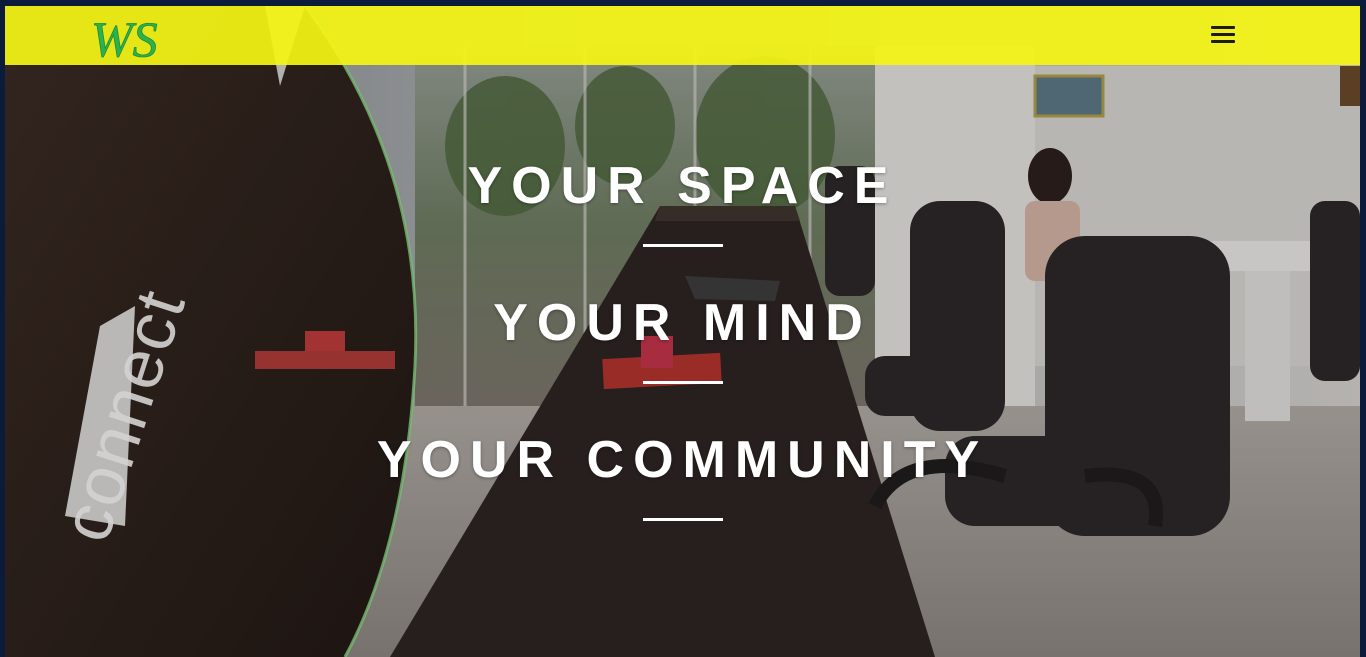 Image resolution: width=1366 pixels, height=657 pixels. I want to click on hamburger-menu-button, so click(1222, 34).